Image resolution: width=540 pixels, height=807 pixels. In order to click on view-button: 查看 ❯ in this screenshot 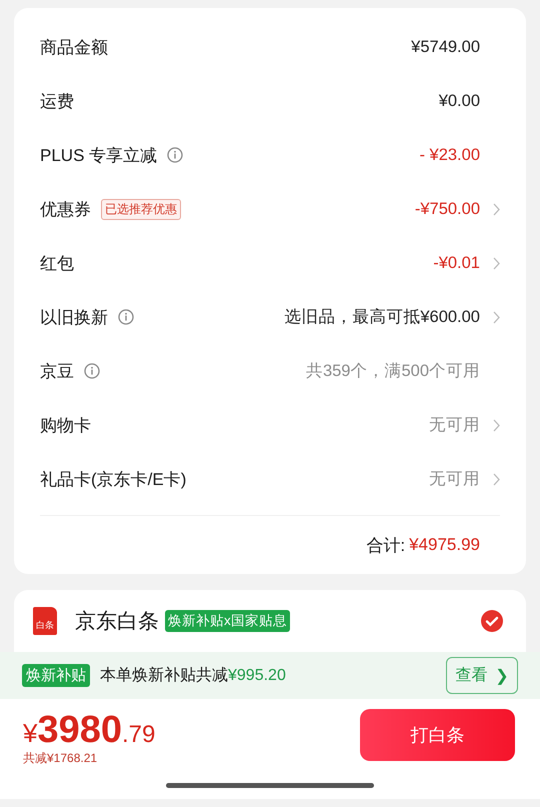, I will do `click(482, 675)`.